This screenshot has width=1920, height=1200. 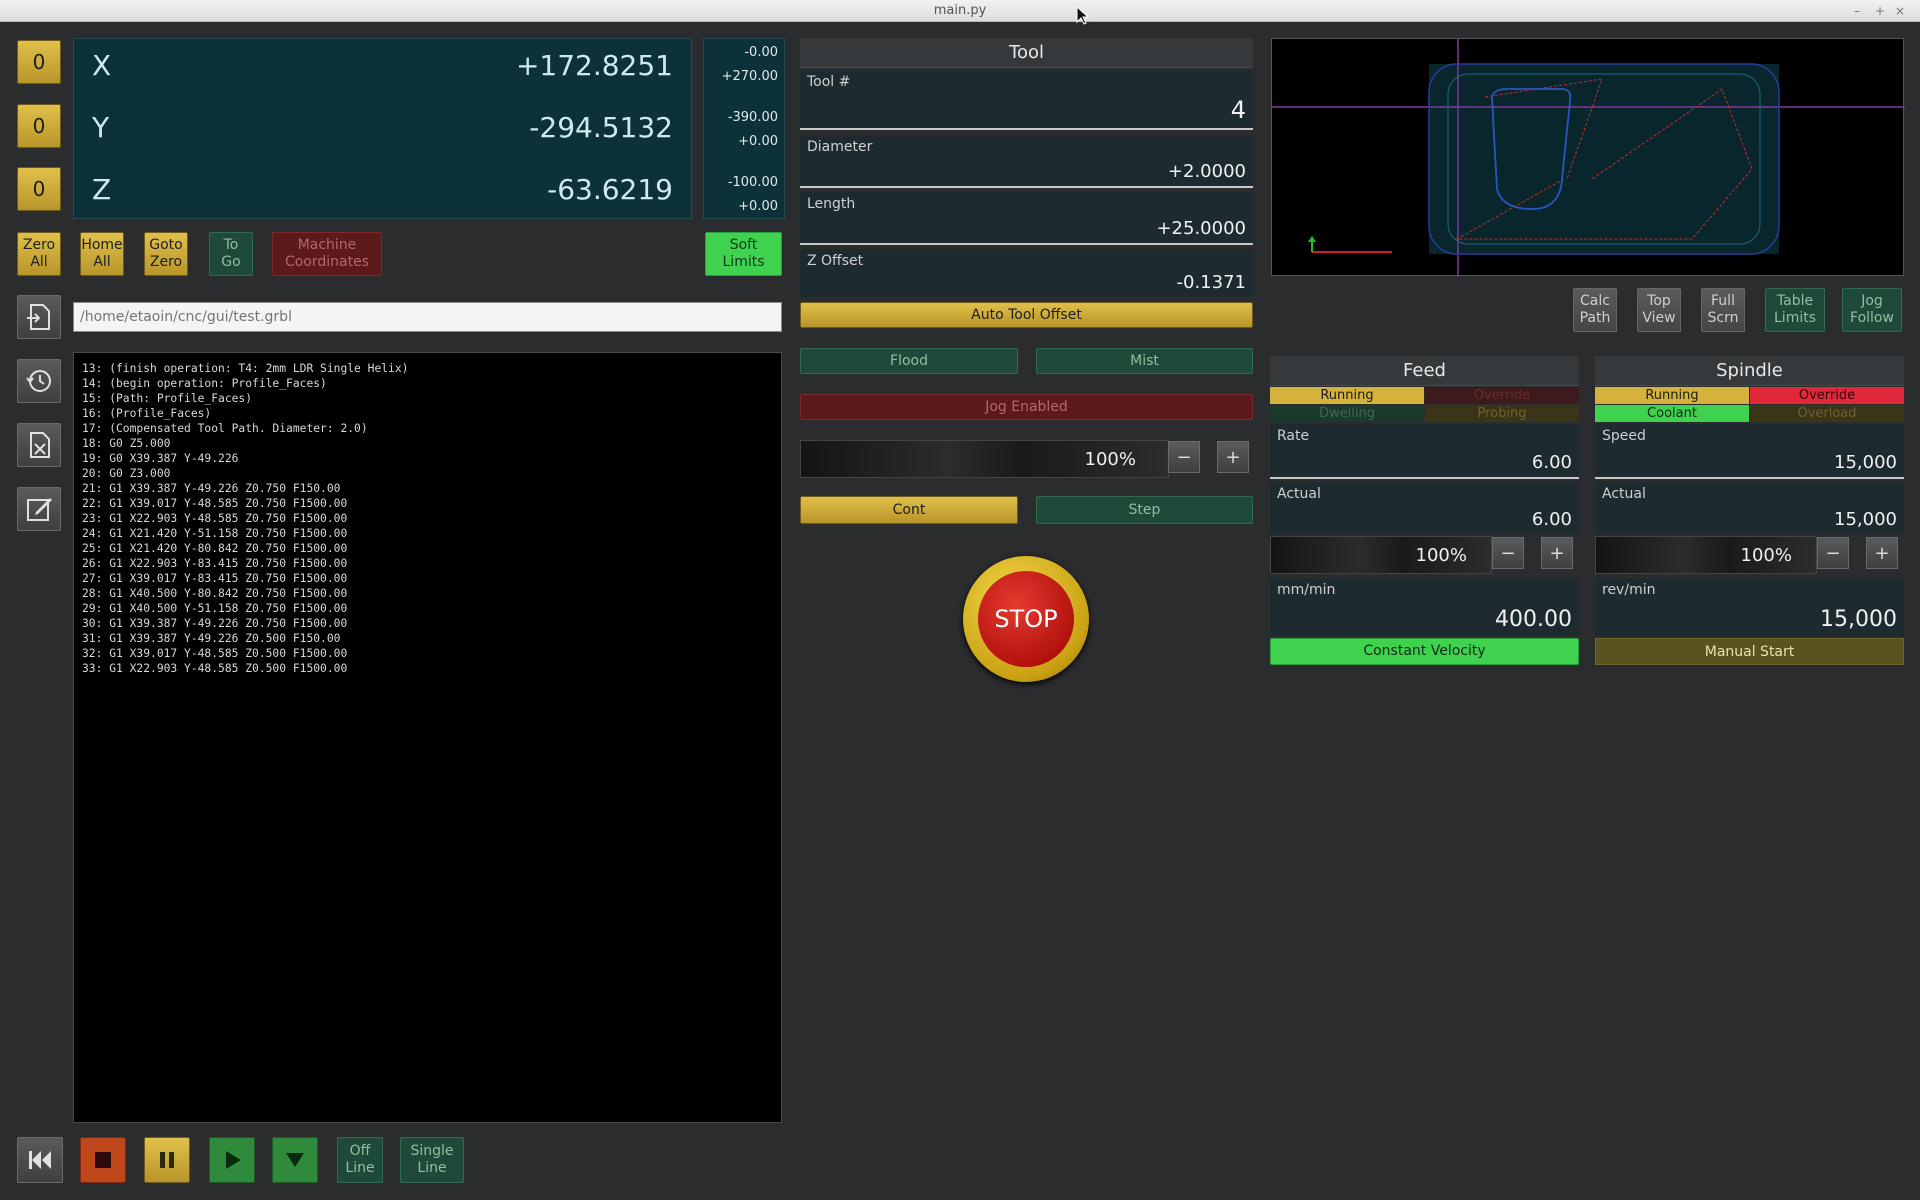 I want to click on stop-label: STOP, so click(x=1026, y=619).